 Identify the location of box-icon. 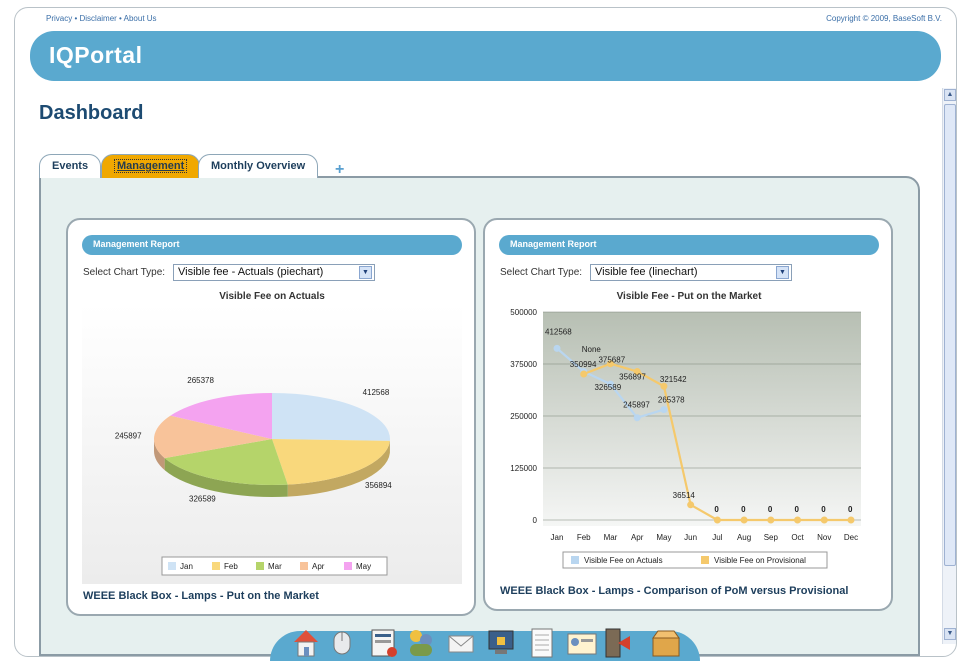
(666, 643).